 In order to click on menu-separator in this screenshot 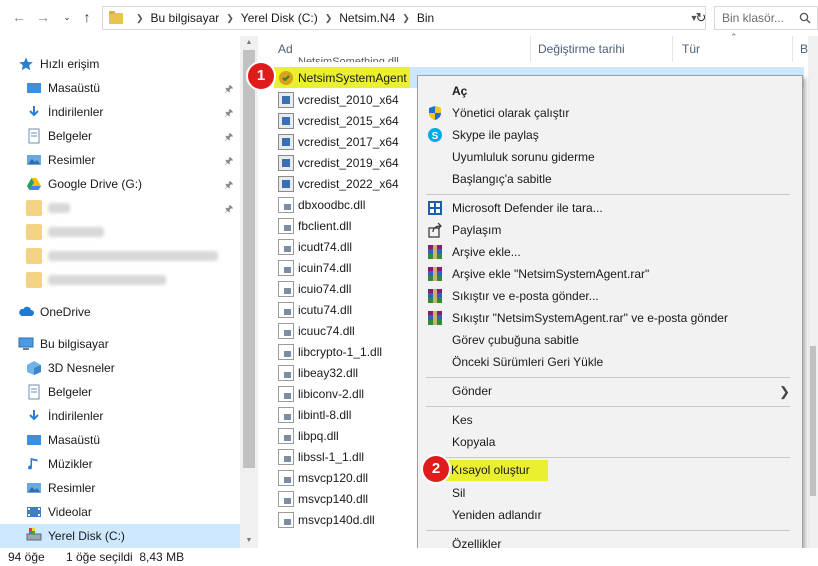, I will do `click(608, 457)`.